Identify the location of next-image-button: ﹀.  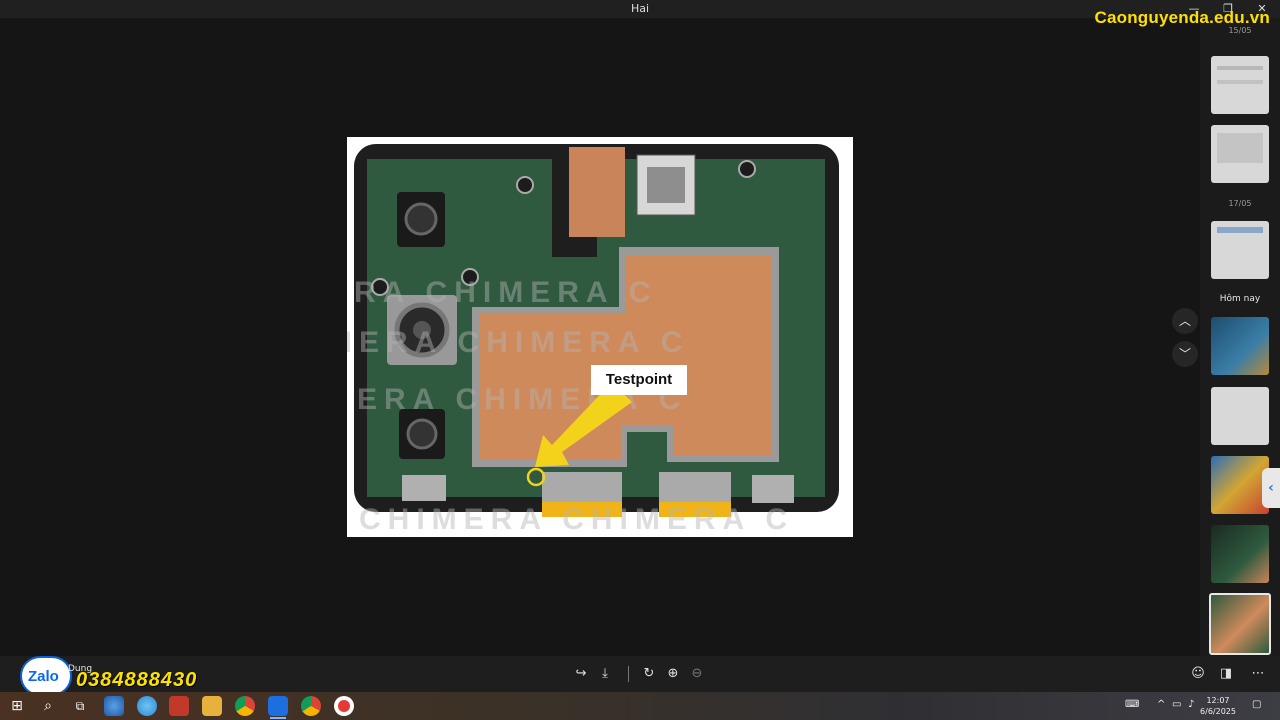
(1185, 354).